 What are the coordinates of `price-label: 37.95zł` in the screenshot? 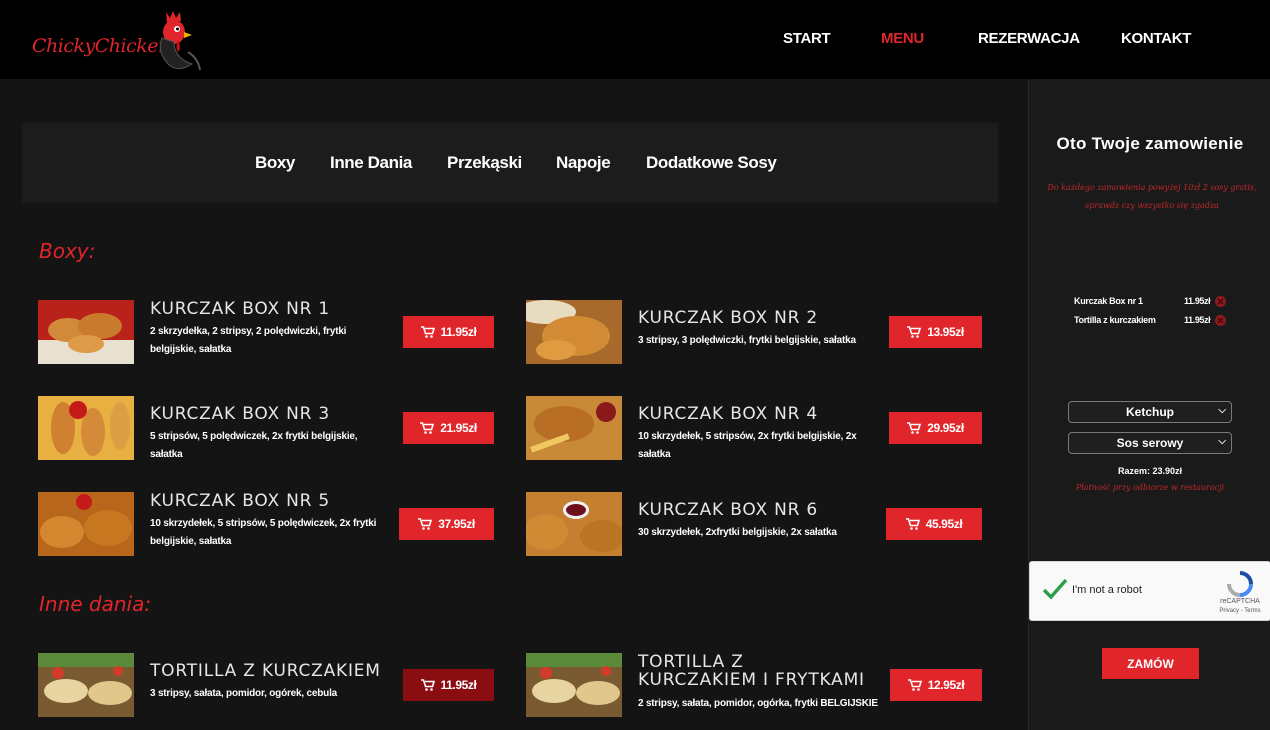 It's located at (456, 524).